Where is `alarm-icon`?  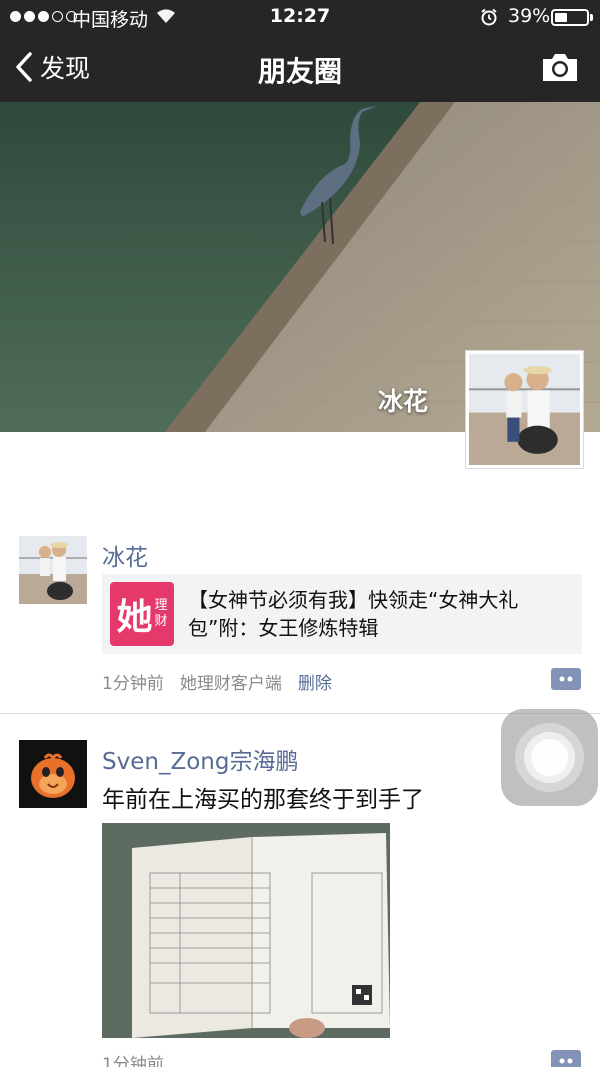 alarm-icon is located at coordinates (489, 17).